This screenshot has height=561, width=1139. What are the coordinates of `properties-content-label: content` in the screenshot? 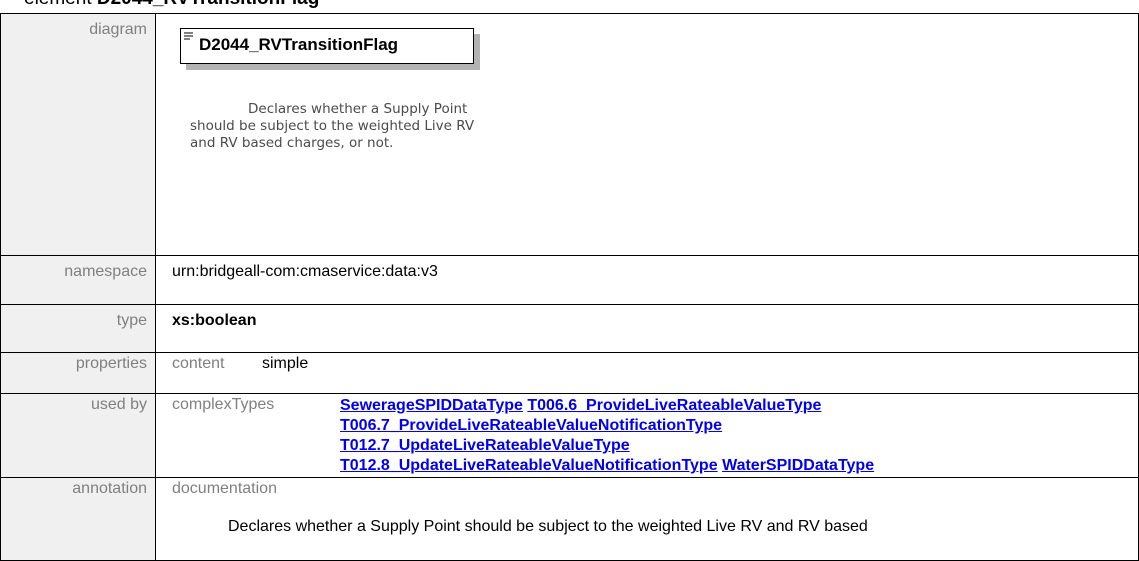 It's located at (198, 363).